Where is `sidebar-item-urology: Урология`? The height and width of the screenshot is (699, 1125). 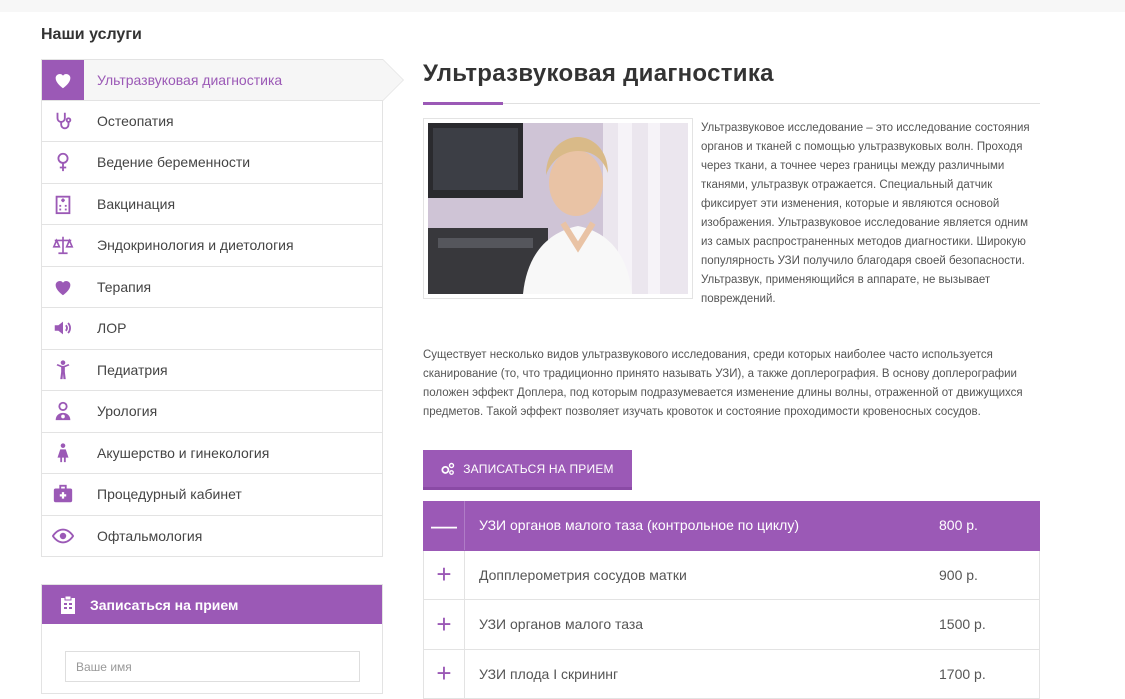
sidebar-item-urology: Урология is located at coordinates (212, 412).